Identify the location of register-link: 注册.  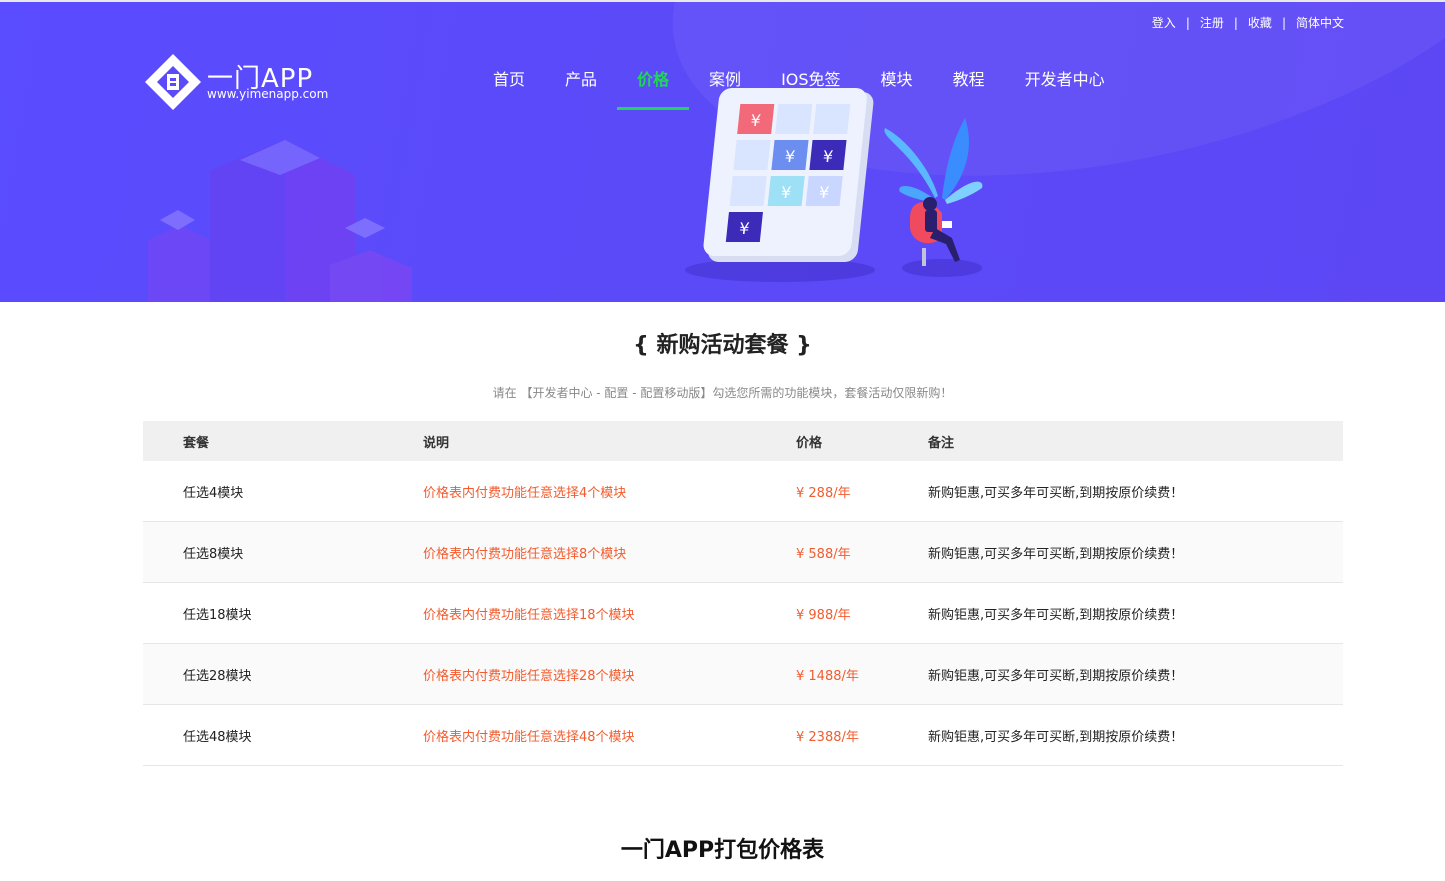
(1212, 22).